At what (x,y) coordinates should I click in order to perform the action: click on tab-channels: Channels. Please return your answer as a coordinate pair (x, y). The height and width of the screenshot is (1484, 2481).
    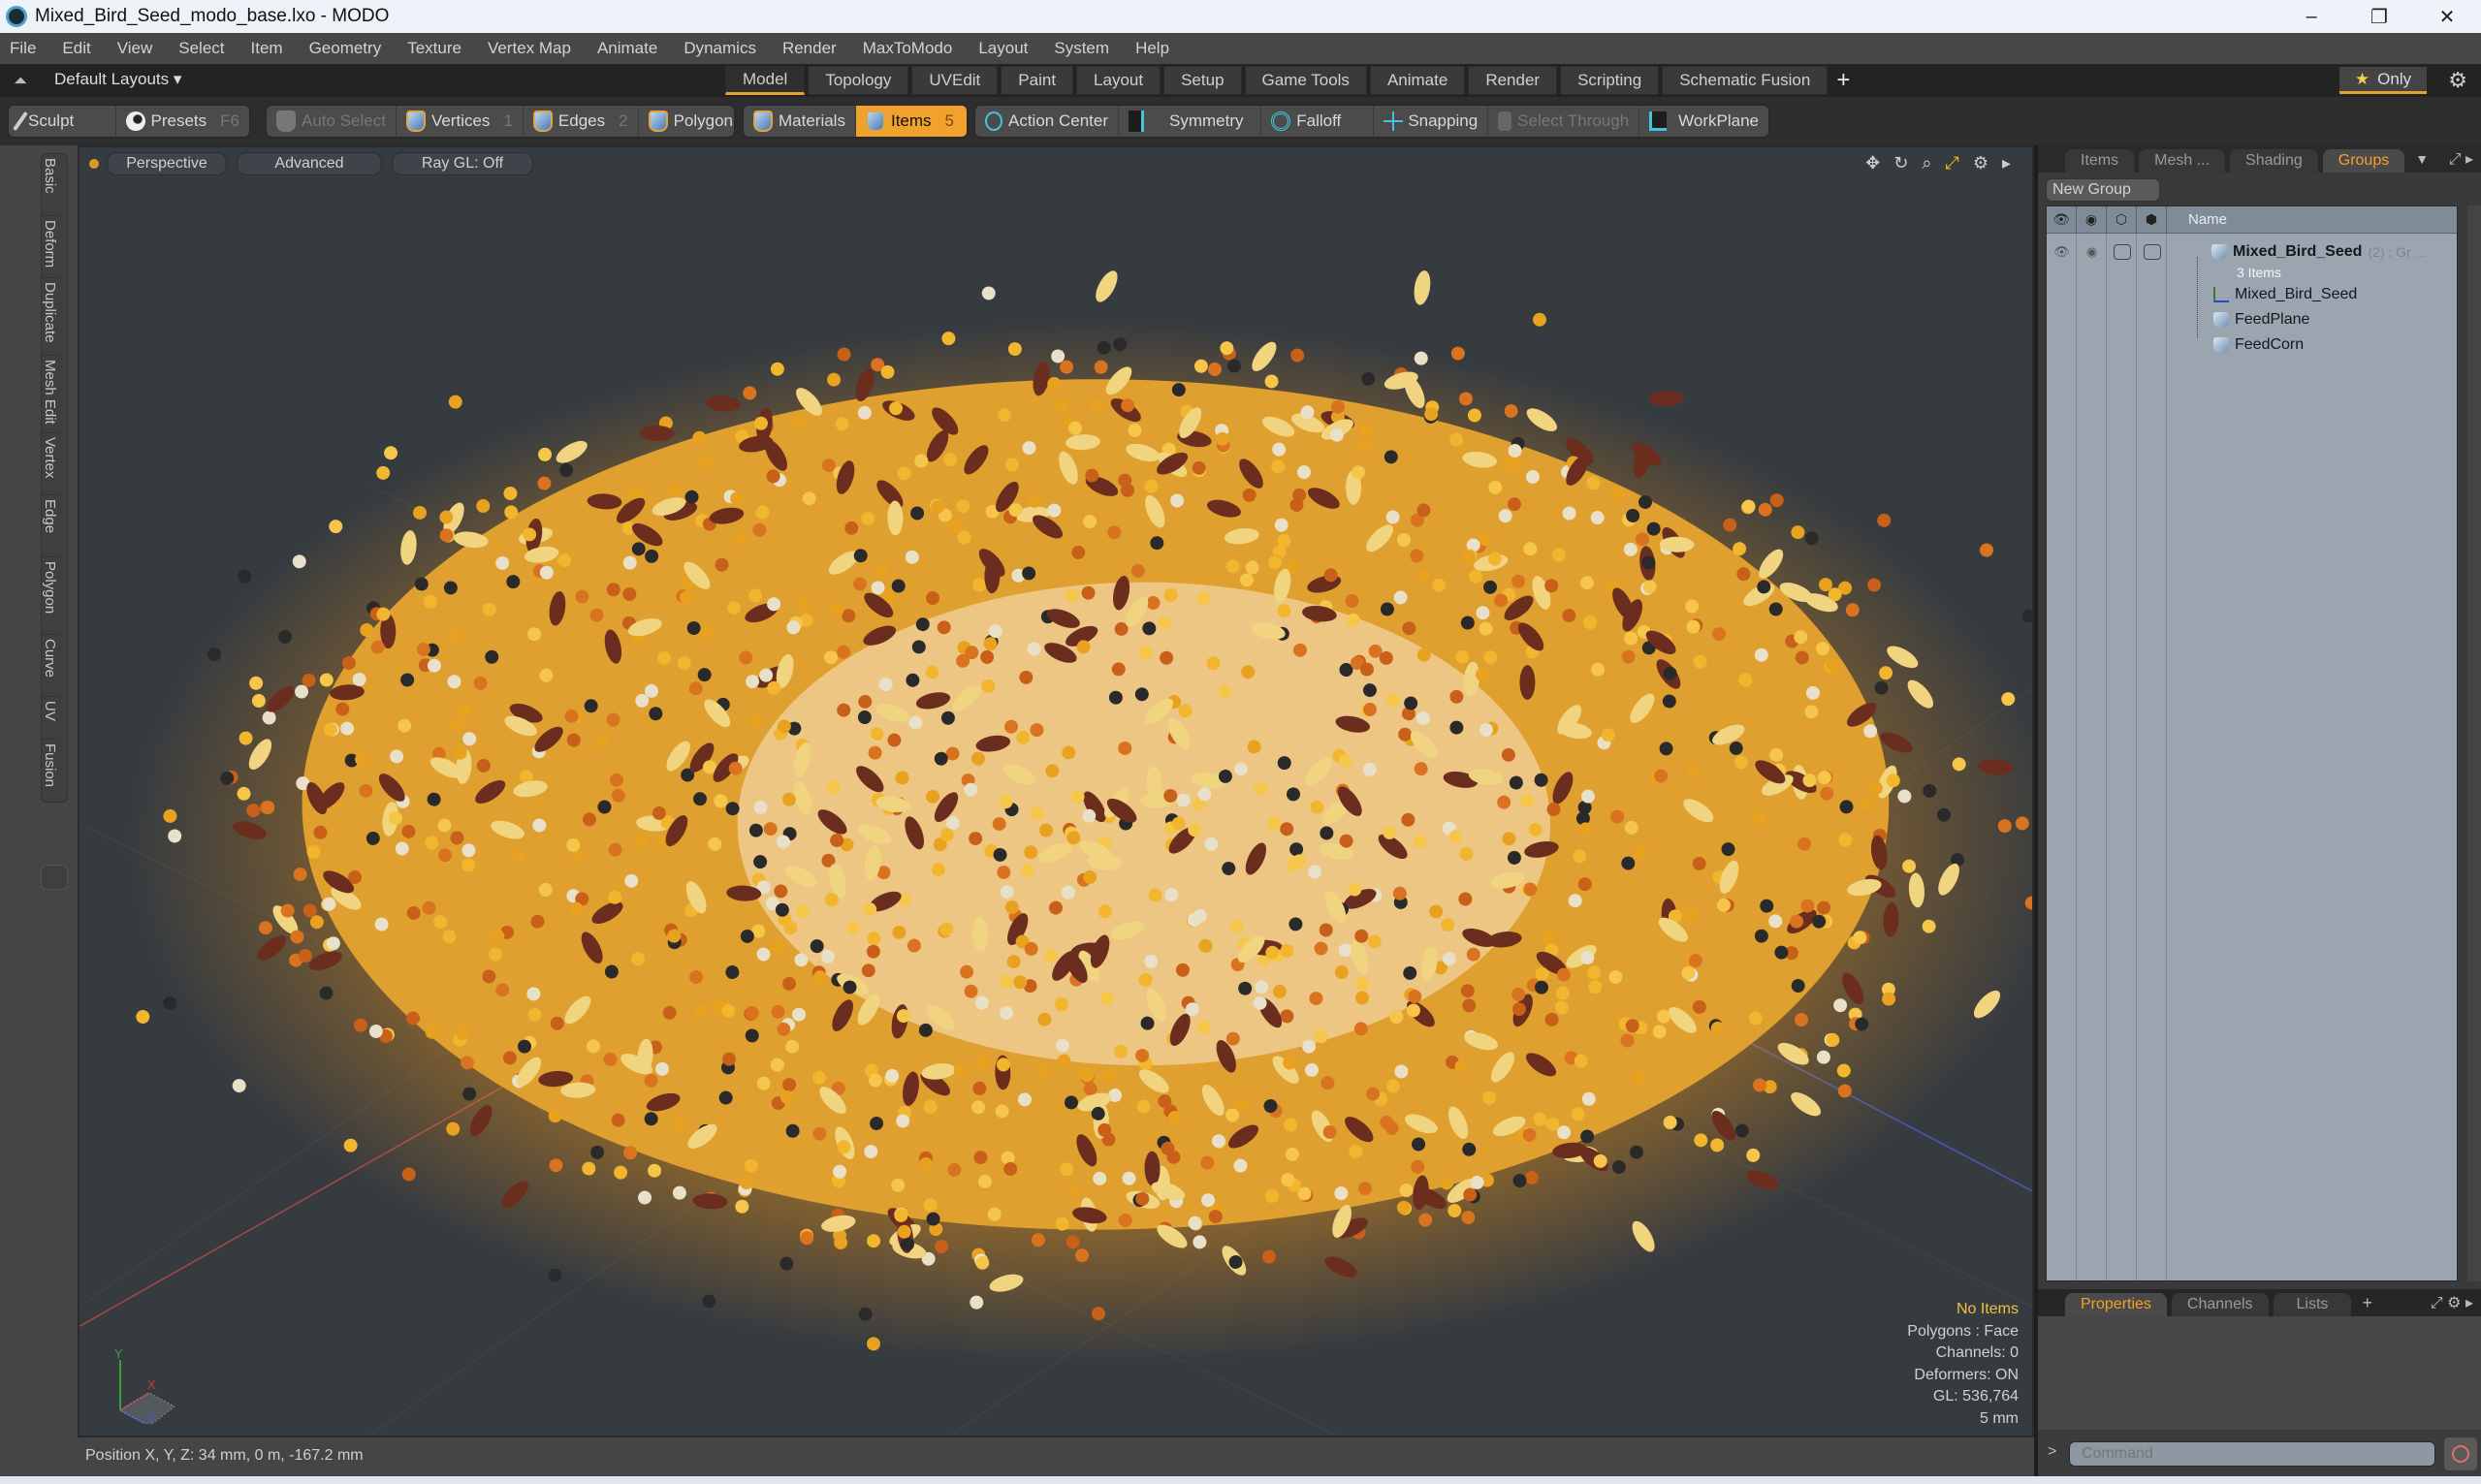
    Looking at the image, I should click on (2220, 1304).